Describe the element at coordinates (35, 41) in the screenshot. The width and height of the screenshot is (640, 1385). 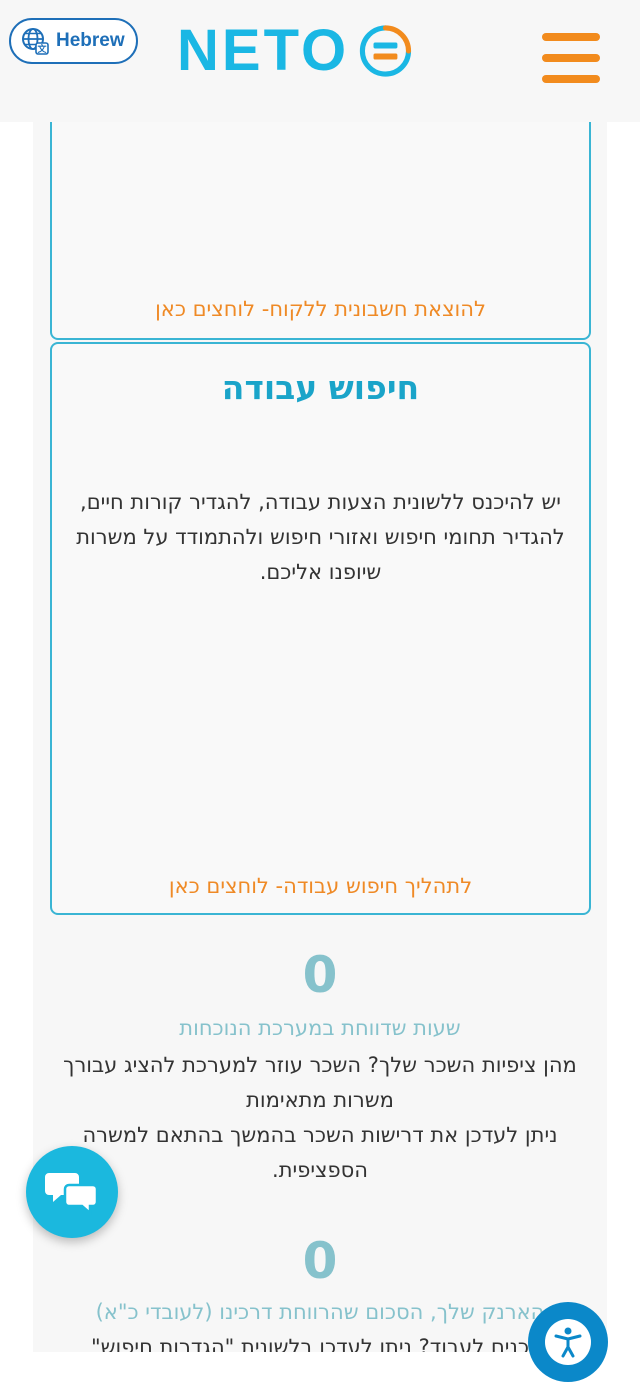
I see `globe-translate-icon: 文` at that location.